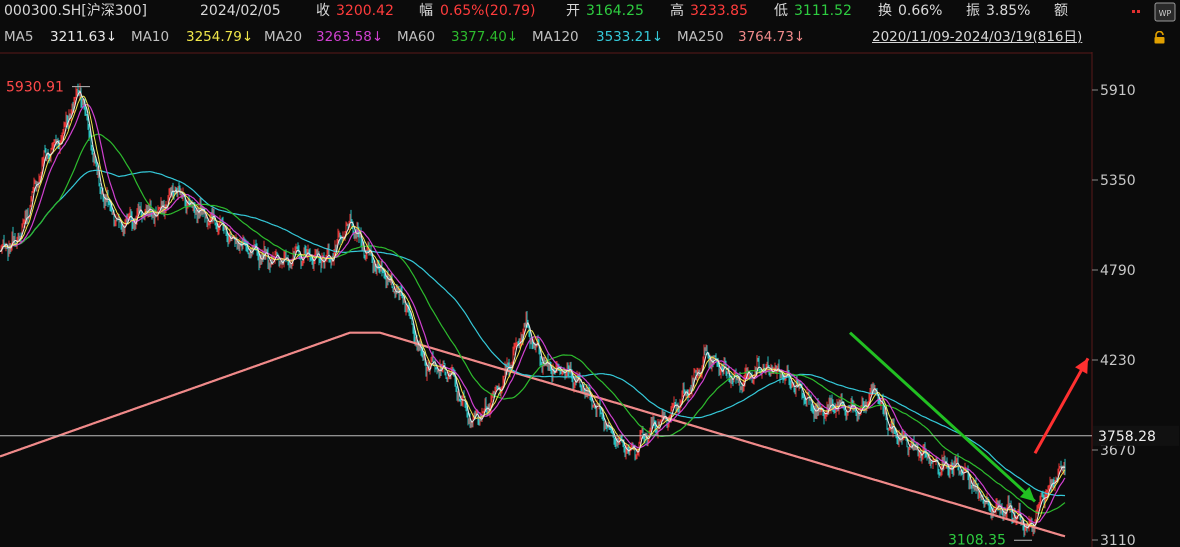  What do you see at coordinates (240, 11) in the screenshot?
I see `quote-date: 2024/02/05` at bounding box center [240, 11].